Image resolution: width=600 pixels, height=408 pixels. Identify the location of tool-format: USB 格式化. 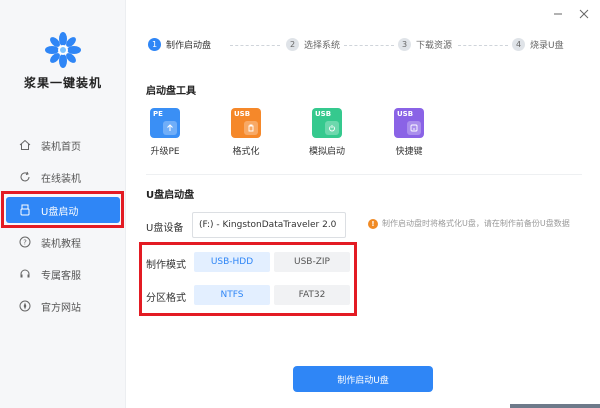
(246, 132).